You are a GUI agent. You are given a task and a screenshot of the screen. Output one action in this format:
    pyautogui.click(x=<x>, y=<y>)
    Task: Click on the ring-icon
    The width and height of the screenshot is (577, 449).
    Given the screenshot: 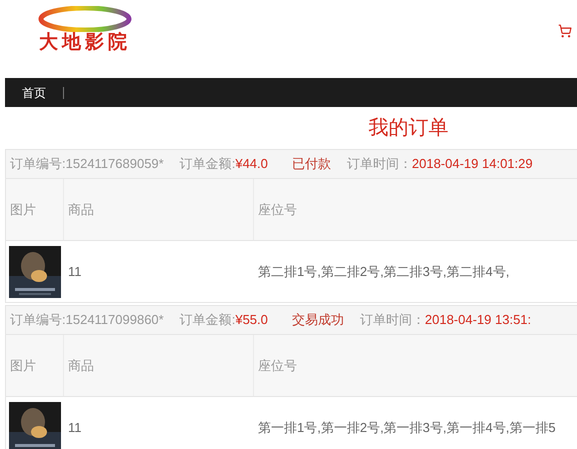 What is the action you would take?
    pyautogui.click(x=85, y=19)
    